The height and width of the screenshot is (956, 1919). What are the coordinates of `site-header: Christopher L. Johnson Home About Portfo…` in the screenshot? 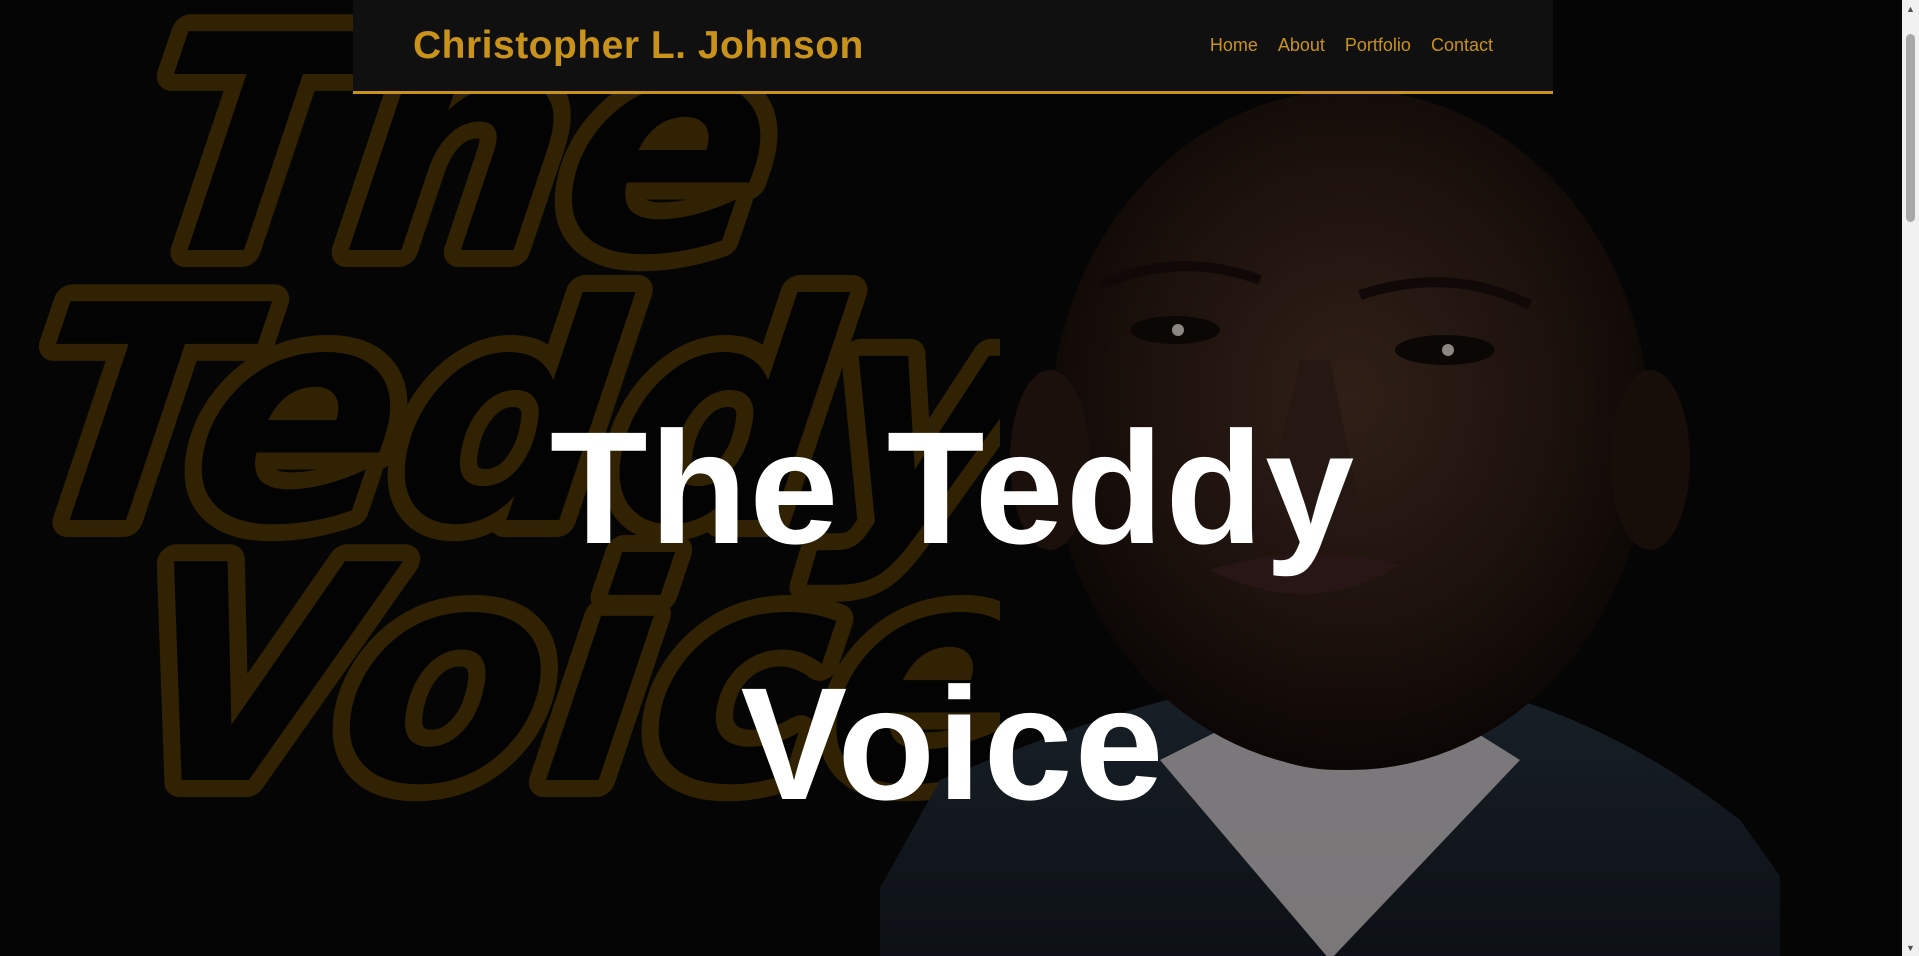 It's located at (953, 47).